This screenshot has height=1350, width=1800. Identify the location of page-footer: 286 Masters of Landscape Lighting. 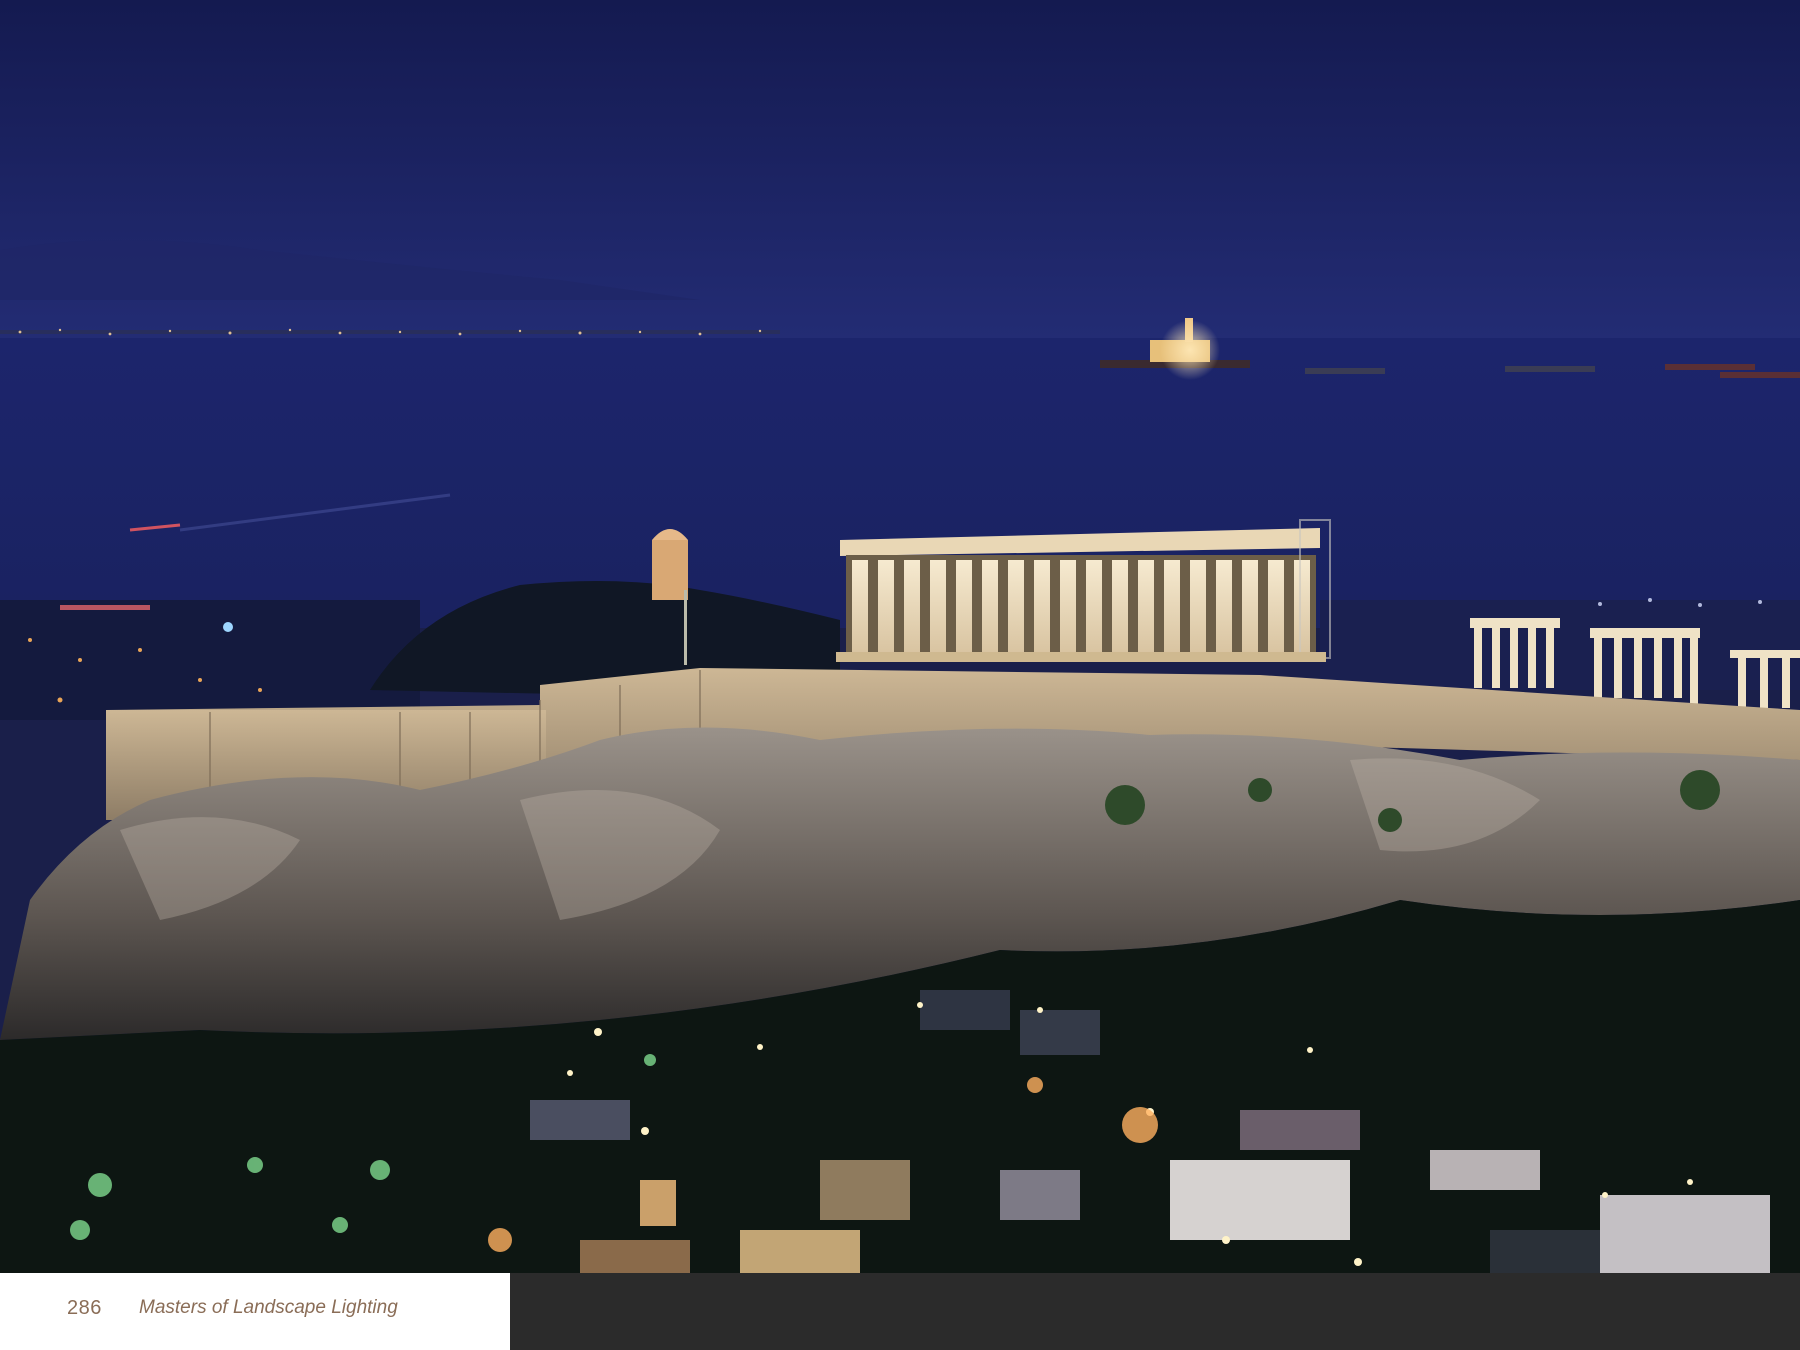
(900, 1311).